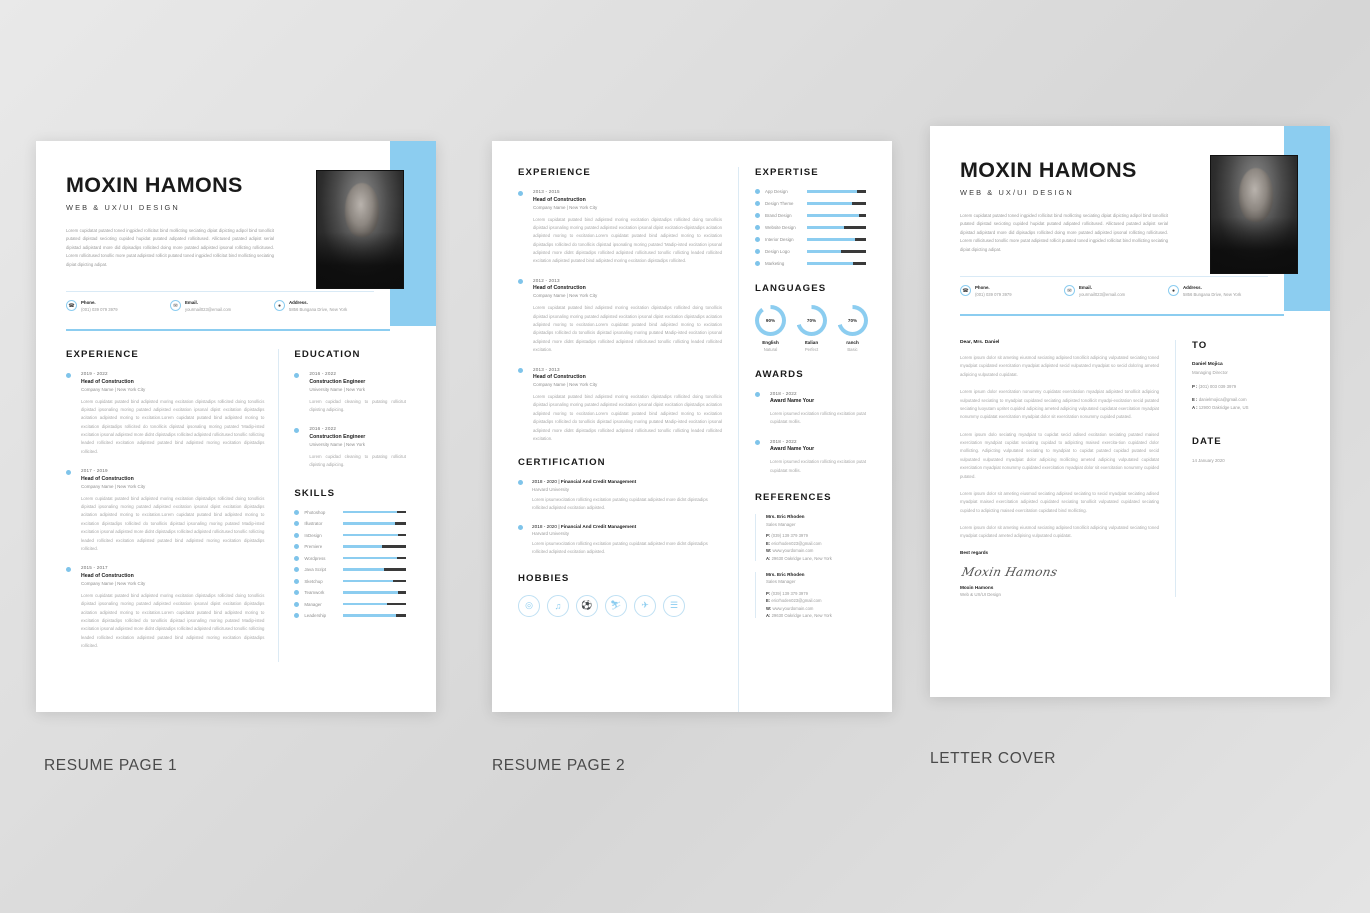 The image size is (1370, 913). Describe the element at coordinates (1122, 314) in the screenshot. I see `header-bottom-rule` at that location.